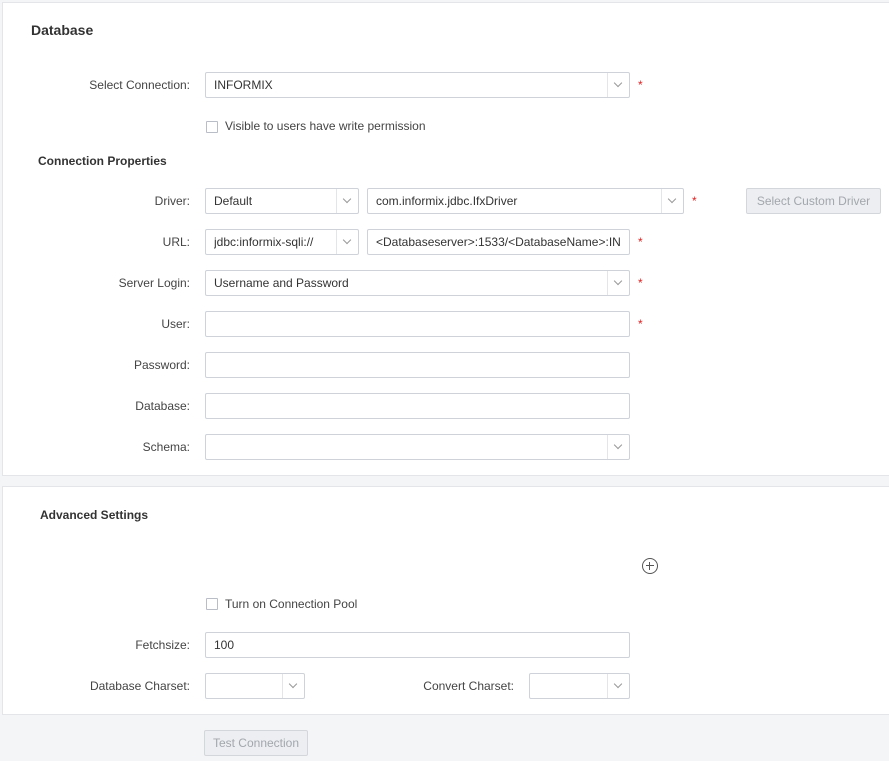  I want to click on plus-circle-icon, so click(650, 566).